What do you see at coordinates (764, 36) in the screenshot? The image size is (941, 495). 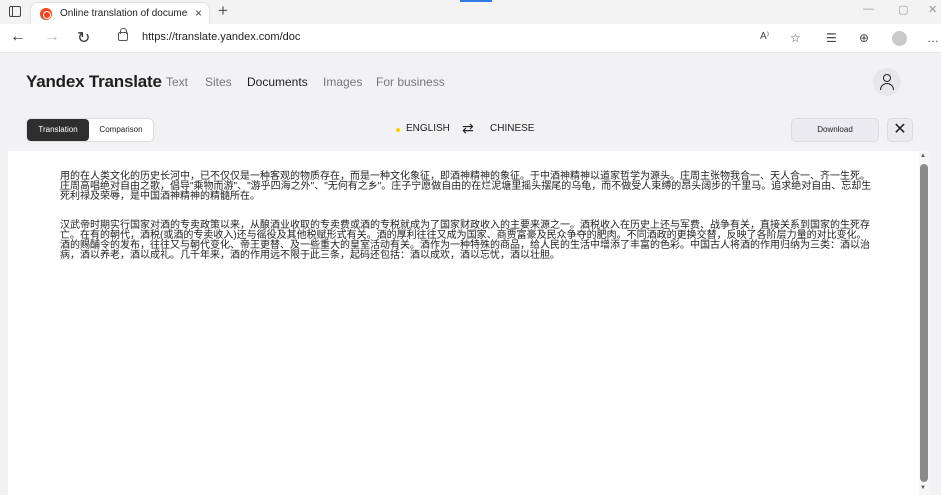 I see `read-aloud-icon: A⁾` at bounding box center [764, 36].